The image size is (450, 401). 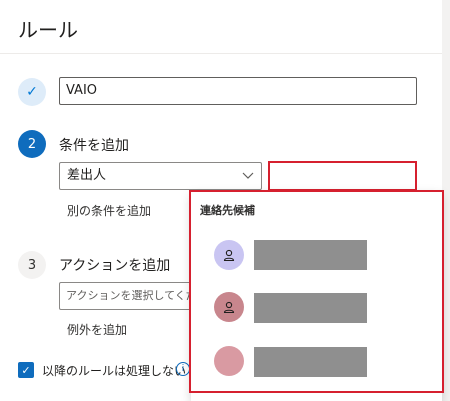 I want to click on step-3-indicator: 3, so click(x=32, y=265).